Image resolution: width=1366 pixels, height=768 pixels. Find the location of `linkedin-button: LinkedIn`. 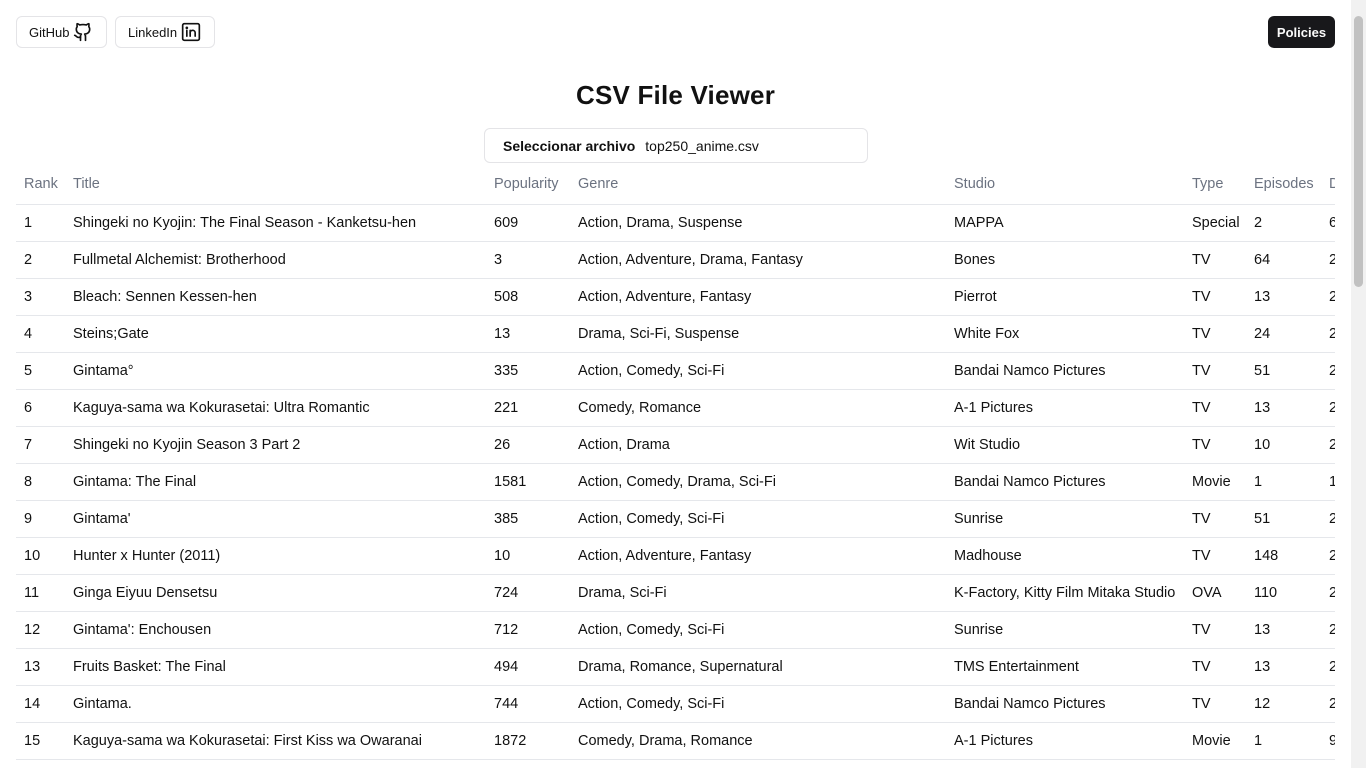

linkedin-button: LinkedIn is located at coordinates (165, 32).